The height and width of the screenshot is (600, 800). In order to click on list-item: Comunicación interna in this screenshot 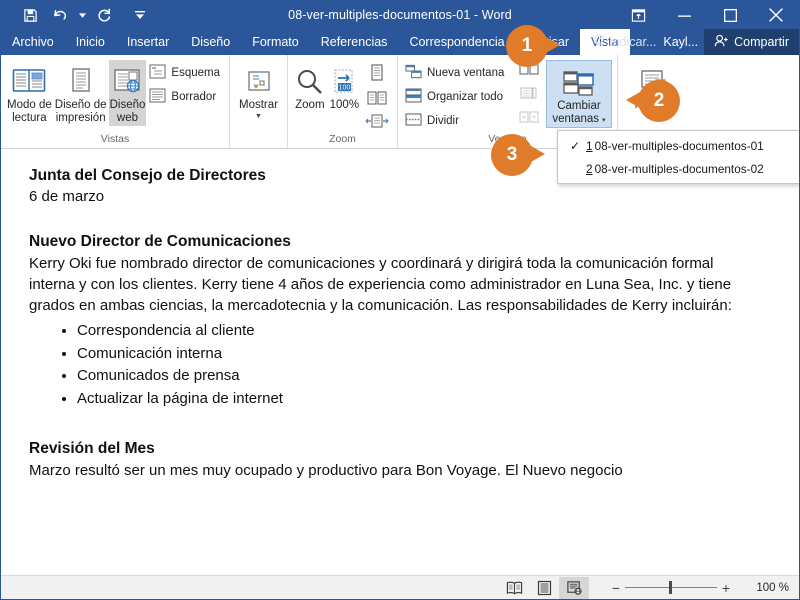, I will do `click(418, 354)`.